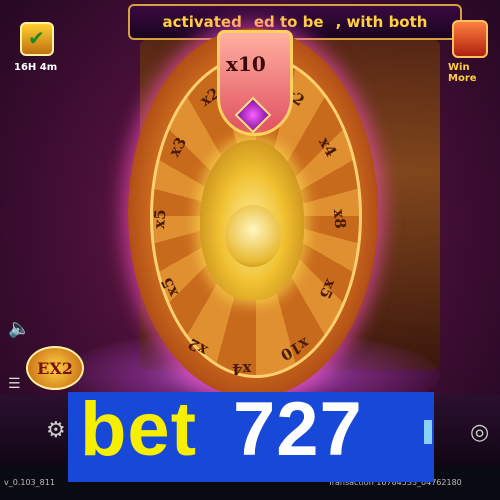 Image resolution: width=500 pixels, height=500 pixels. I want to click on version-label: v_0.103_811, so click(29, 482).